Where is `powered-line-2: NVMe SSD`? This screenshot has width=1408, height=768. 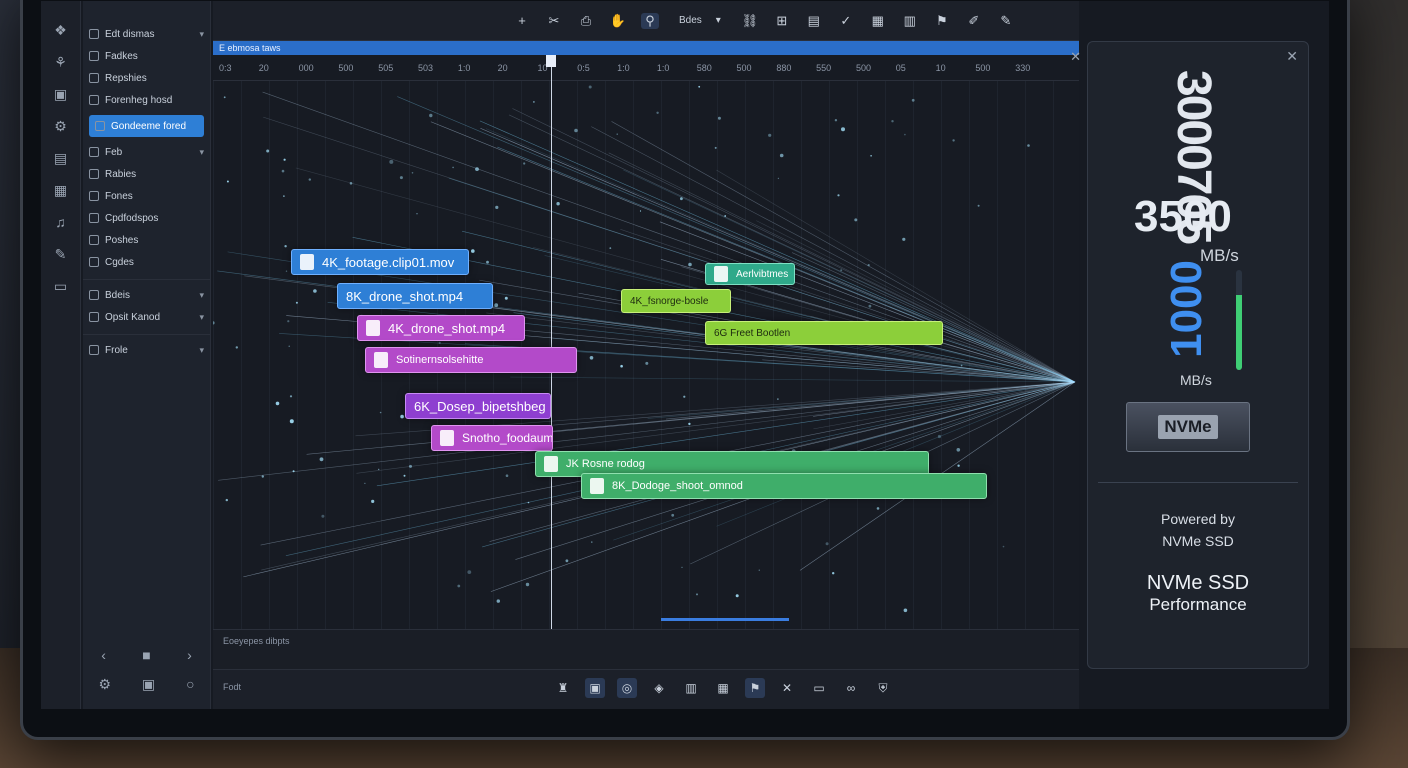 powered-line-2: NVMe SSD is located at coordinates (1198, 541).